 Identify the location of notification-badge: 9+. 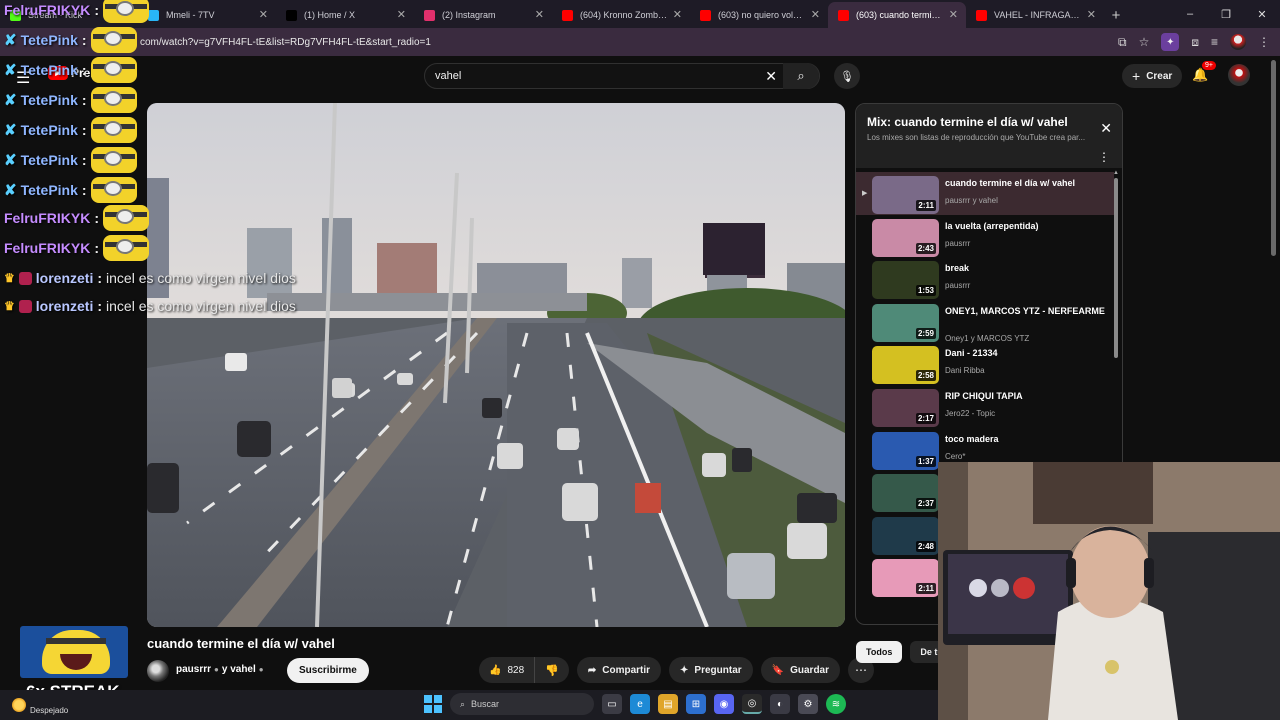
(1209, 65).